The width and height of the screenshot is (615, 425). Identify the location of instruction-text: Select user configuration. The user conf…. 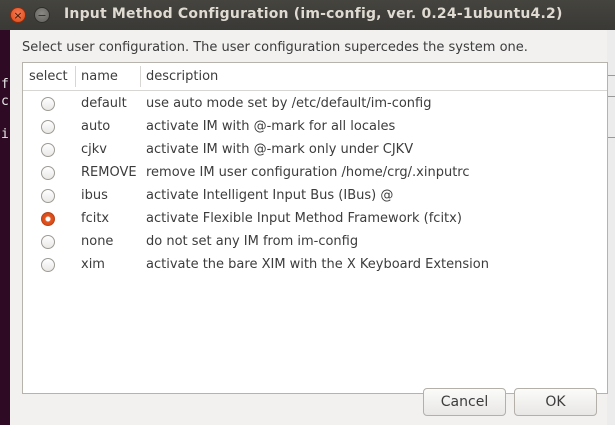
(275, 47).